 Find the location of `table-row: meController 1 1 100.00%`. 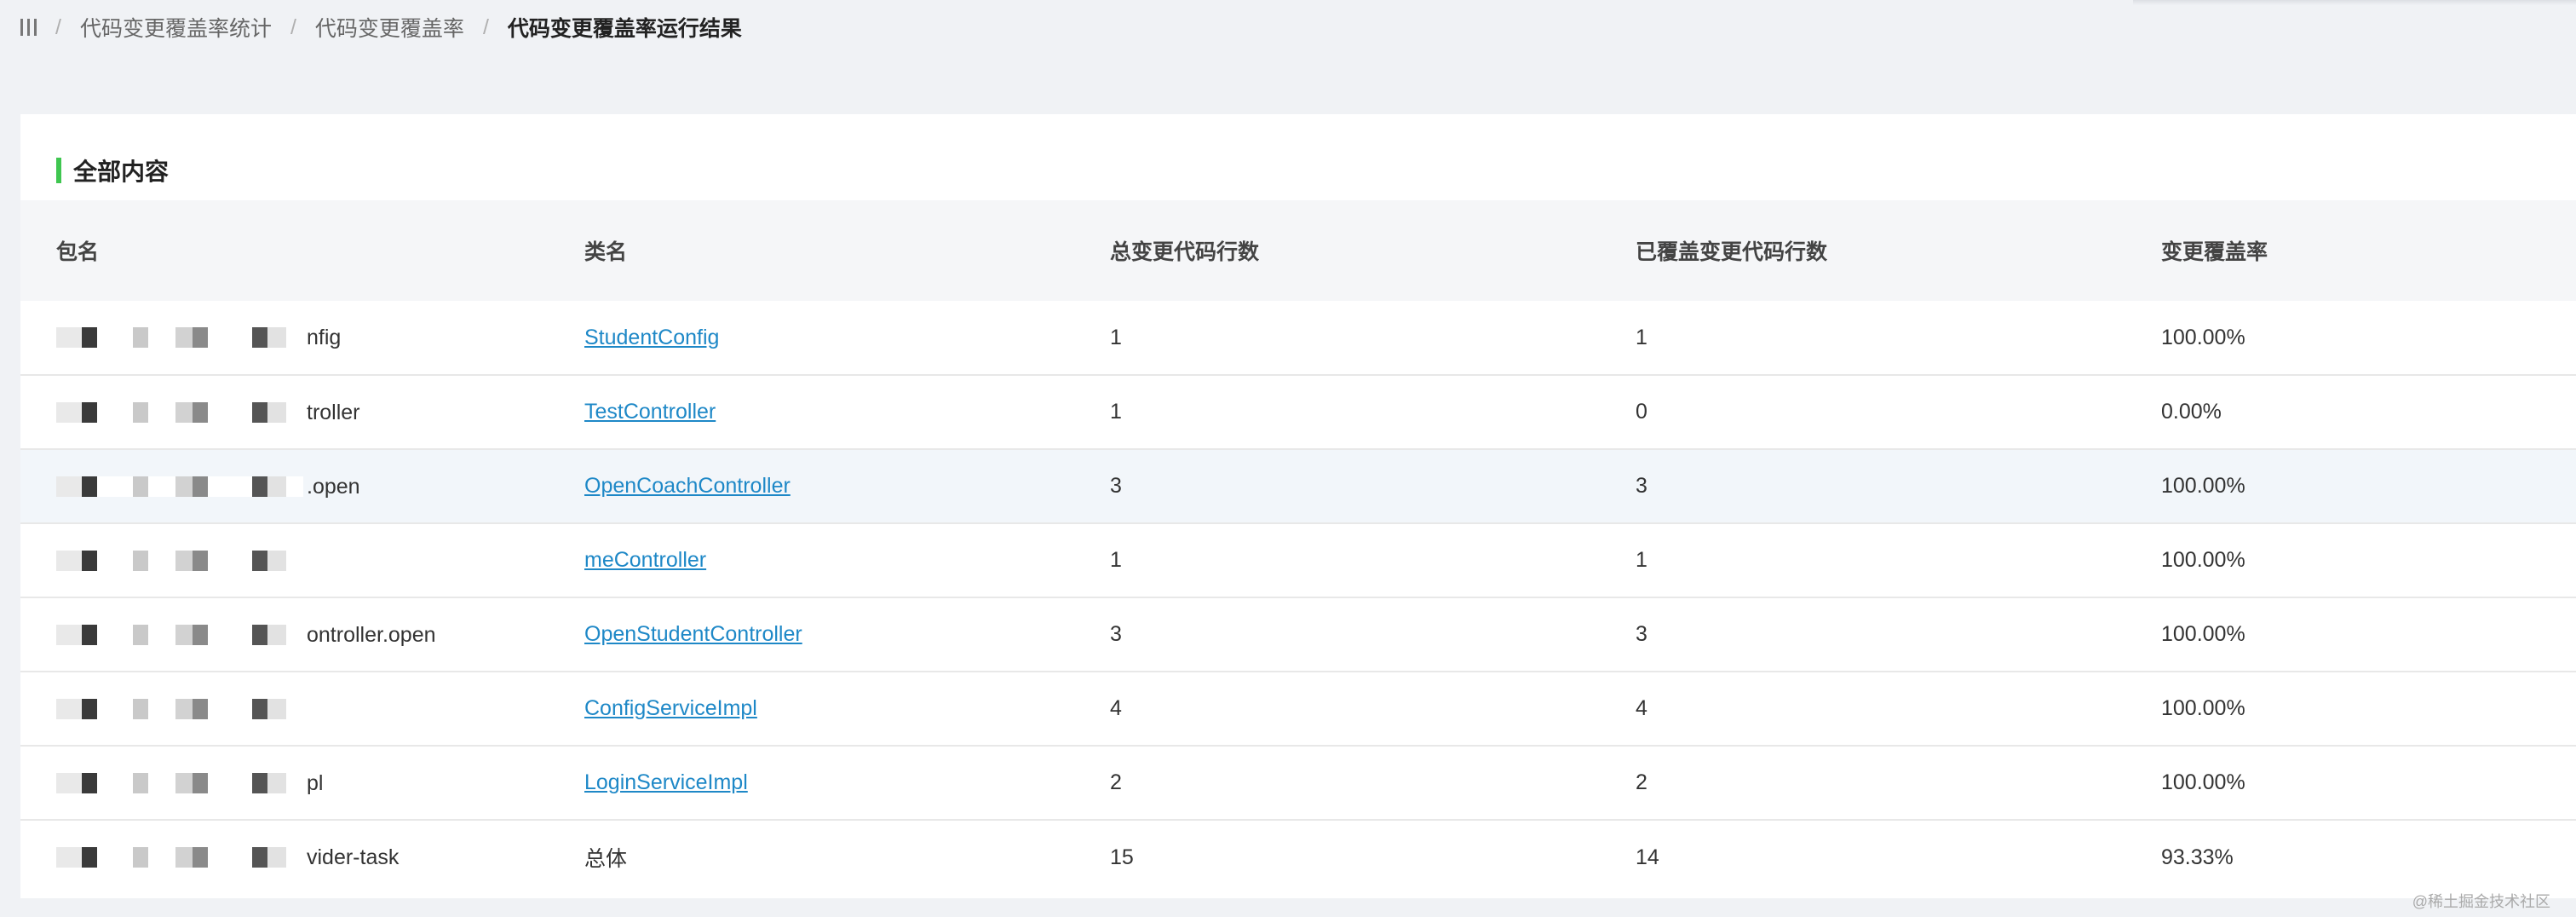

table-row: meController 1 1 100.00% is located at coordinates (1298, 560).